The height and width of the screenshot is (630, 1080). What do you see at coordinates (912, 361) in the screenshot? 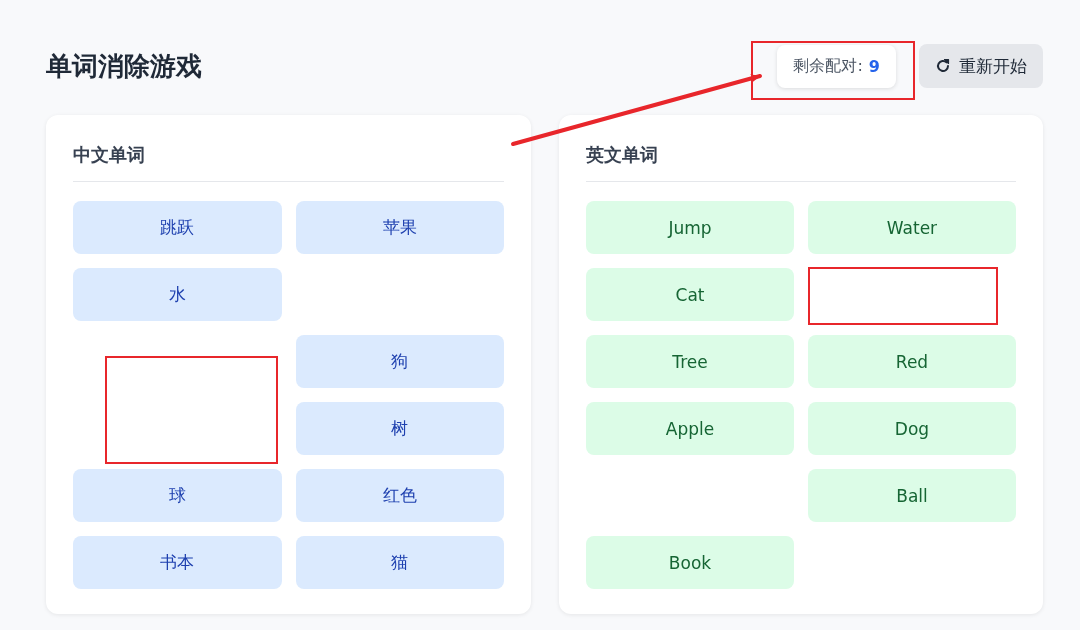
I see `word-tile: Red` at bounding box center [912, 361].